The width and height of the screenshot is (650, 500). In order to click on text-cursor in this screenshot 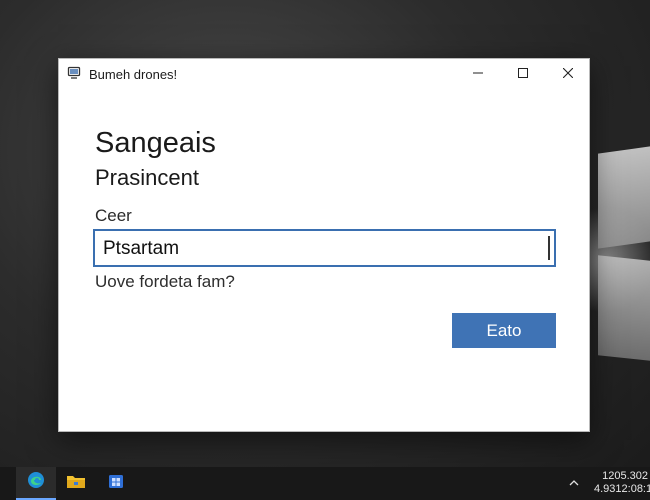, I will do `click(549, 248)`.